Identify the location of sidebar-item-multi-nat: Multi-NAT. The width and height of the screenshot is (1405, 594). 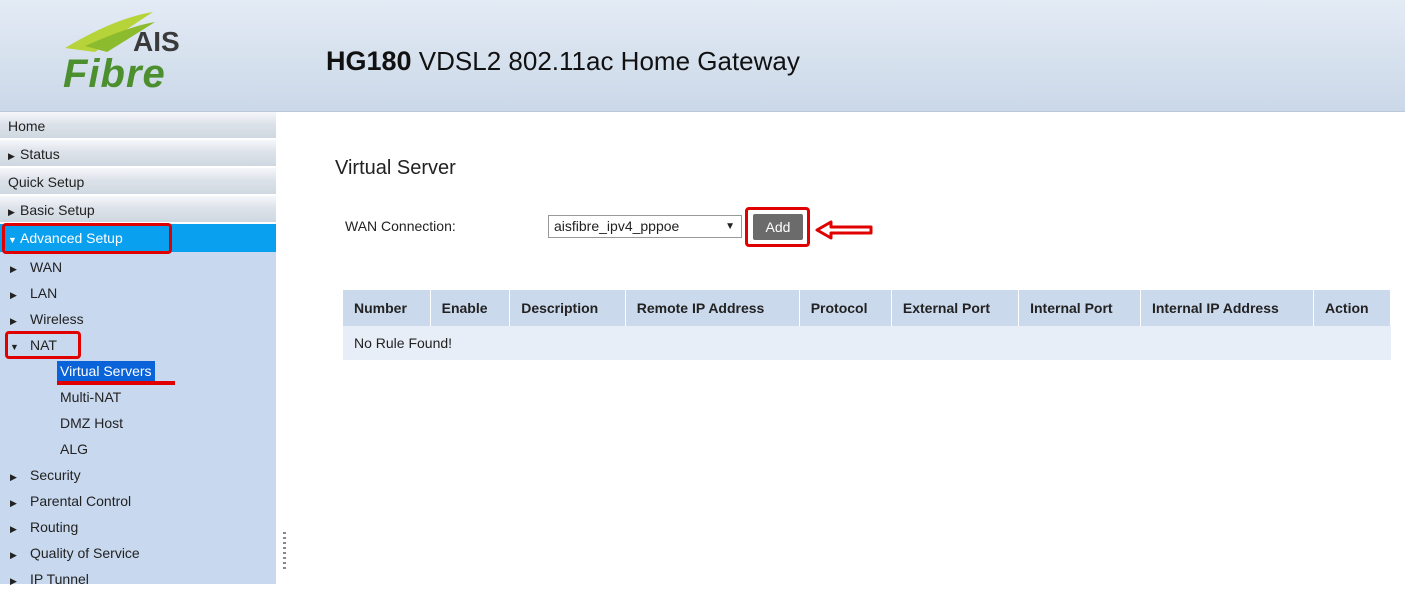
(138, 397).